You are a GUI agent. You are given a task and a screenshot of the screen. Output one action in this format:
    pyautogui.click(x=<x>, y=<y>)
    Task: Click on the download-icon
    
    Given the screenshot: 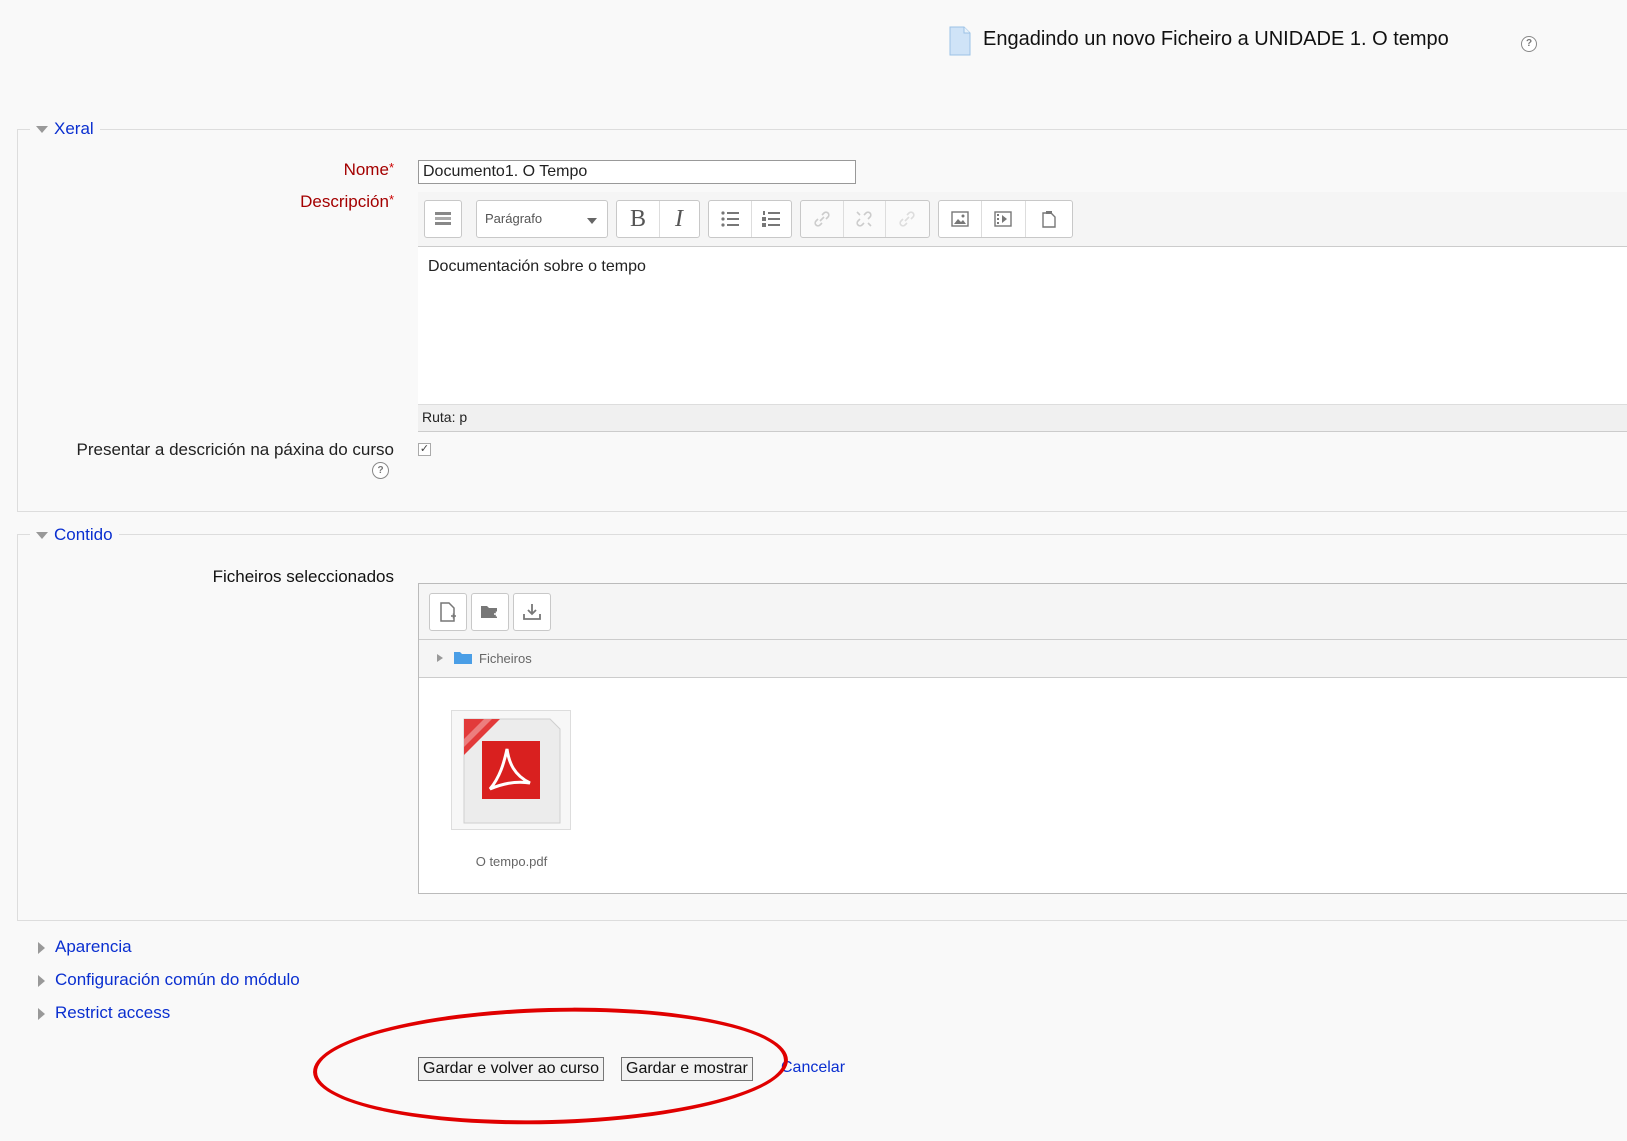 What is the action you would take?
    pyautogui.click(x=532, y=612)
    